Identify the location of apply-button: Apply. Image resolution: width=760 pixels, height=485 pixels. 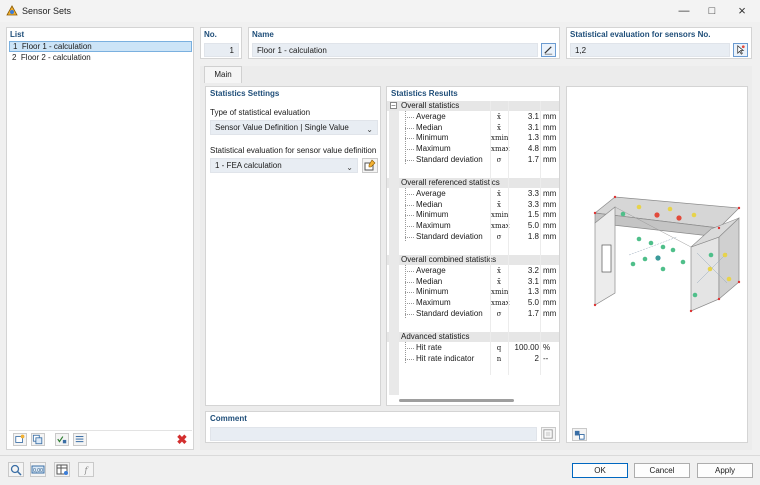
(725, 470).